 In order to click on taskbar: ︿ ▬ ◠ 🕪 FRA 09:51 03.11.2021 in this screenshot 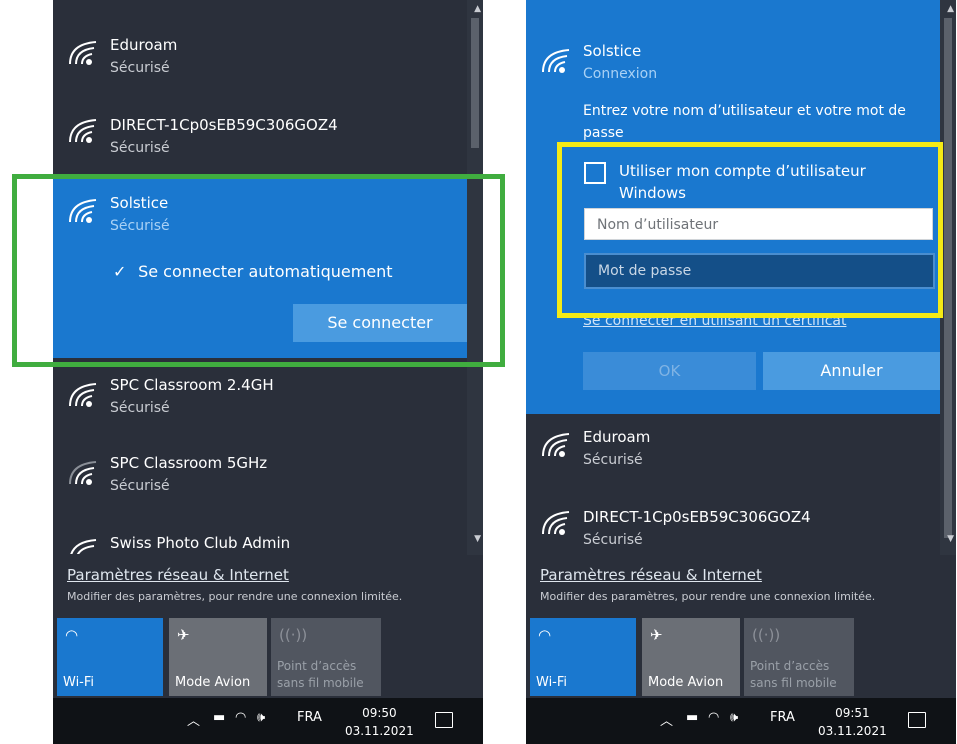, I will do `click(741, 721)`.